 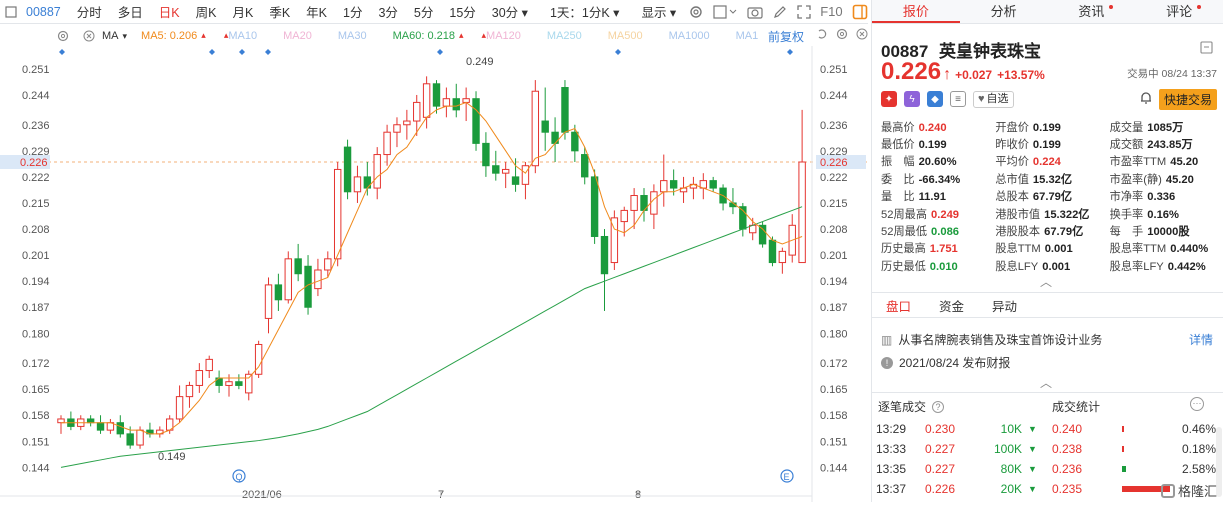 What do you see at coordinates (951, 305) in the screenshot?
I see `subtab-capital: 资金` at bounding box center [951, 305].